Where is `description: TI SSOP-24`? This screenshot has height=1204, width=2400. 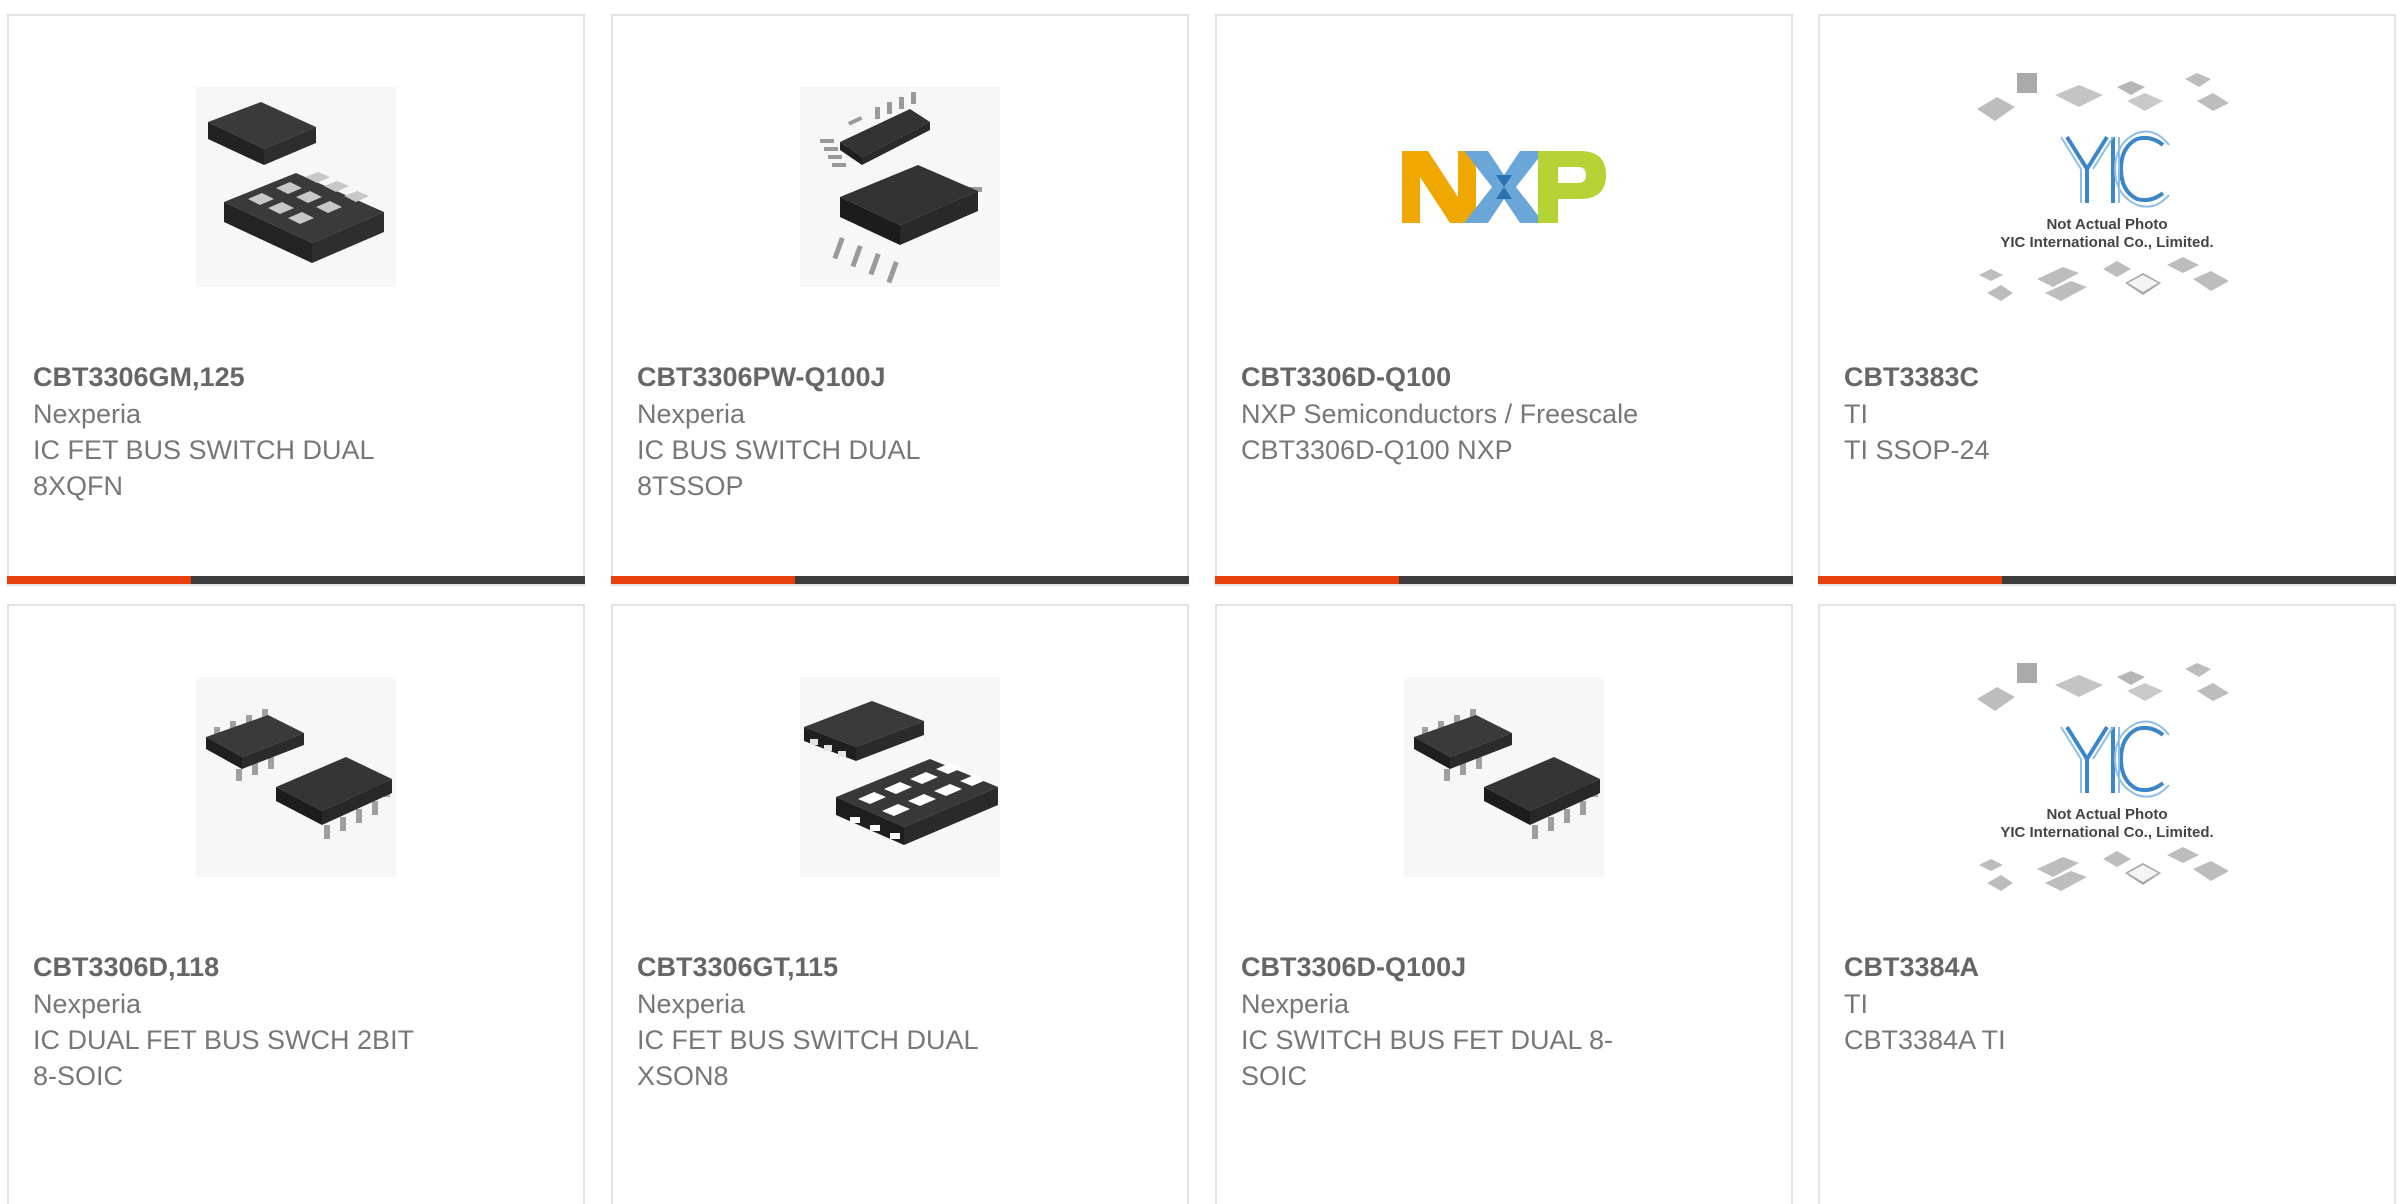 description: TI SSOP-24 is located at coordinates (1917, 450).